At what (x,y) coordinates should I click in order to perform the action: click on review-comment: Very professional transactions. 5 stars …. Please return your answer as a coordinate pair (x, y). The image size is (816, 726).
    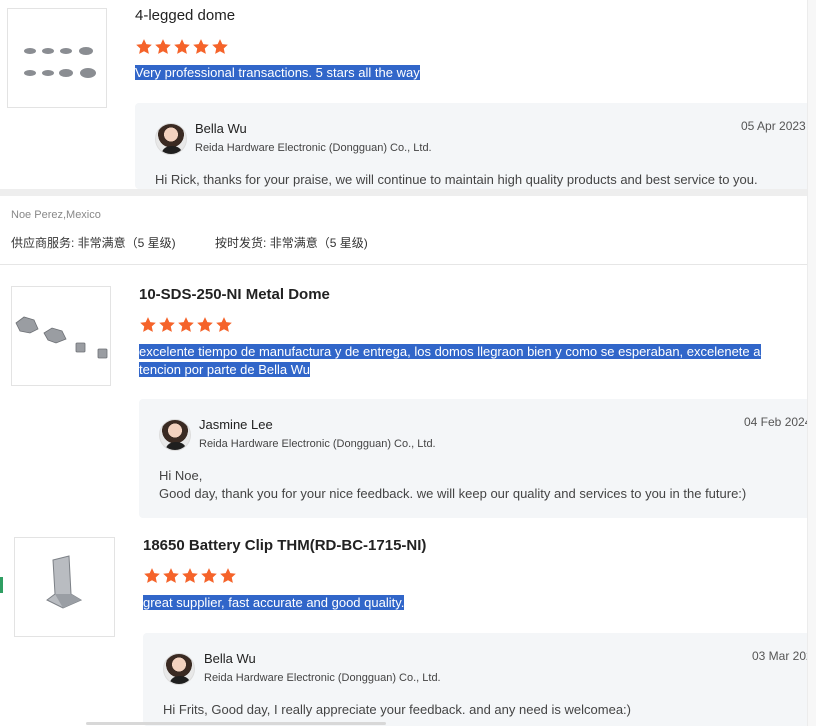
    Looking at the image, I should click on (277, 73).